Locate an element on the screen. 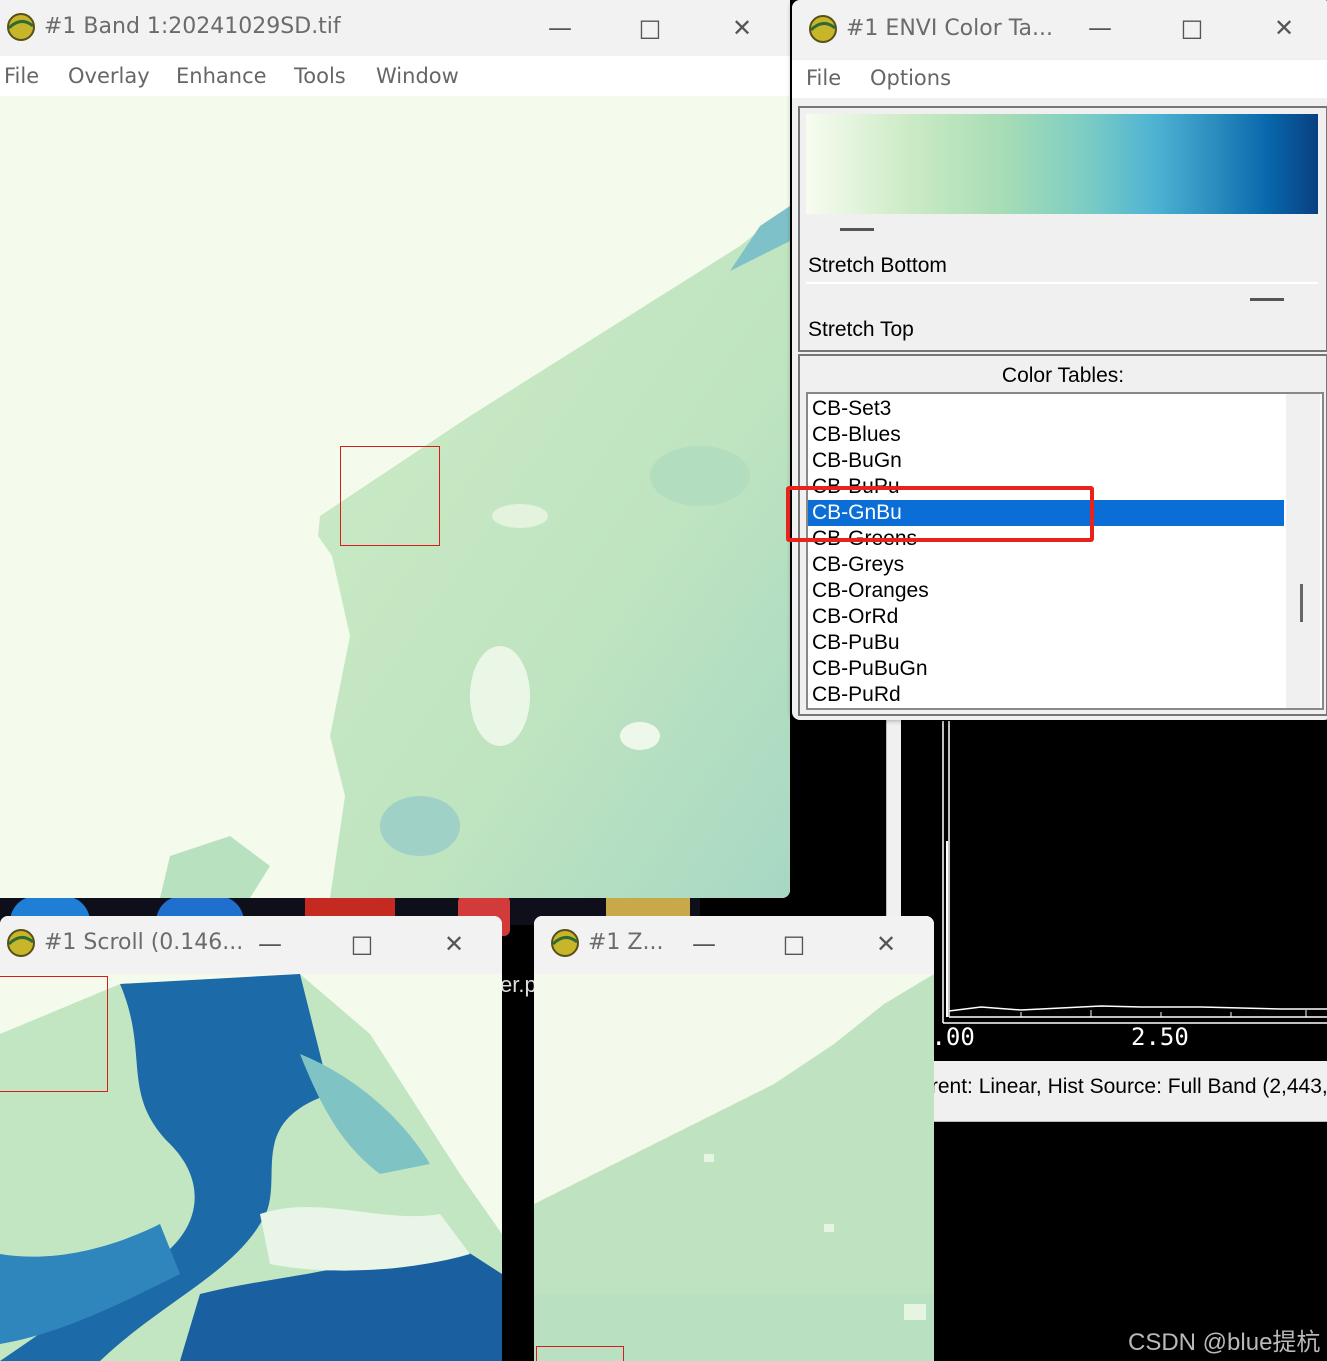 The width and height of the screenshot is (1327, 1361). zoom-window: #1 Z... — □ ✕ is located at coordinates (734, 1138).